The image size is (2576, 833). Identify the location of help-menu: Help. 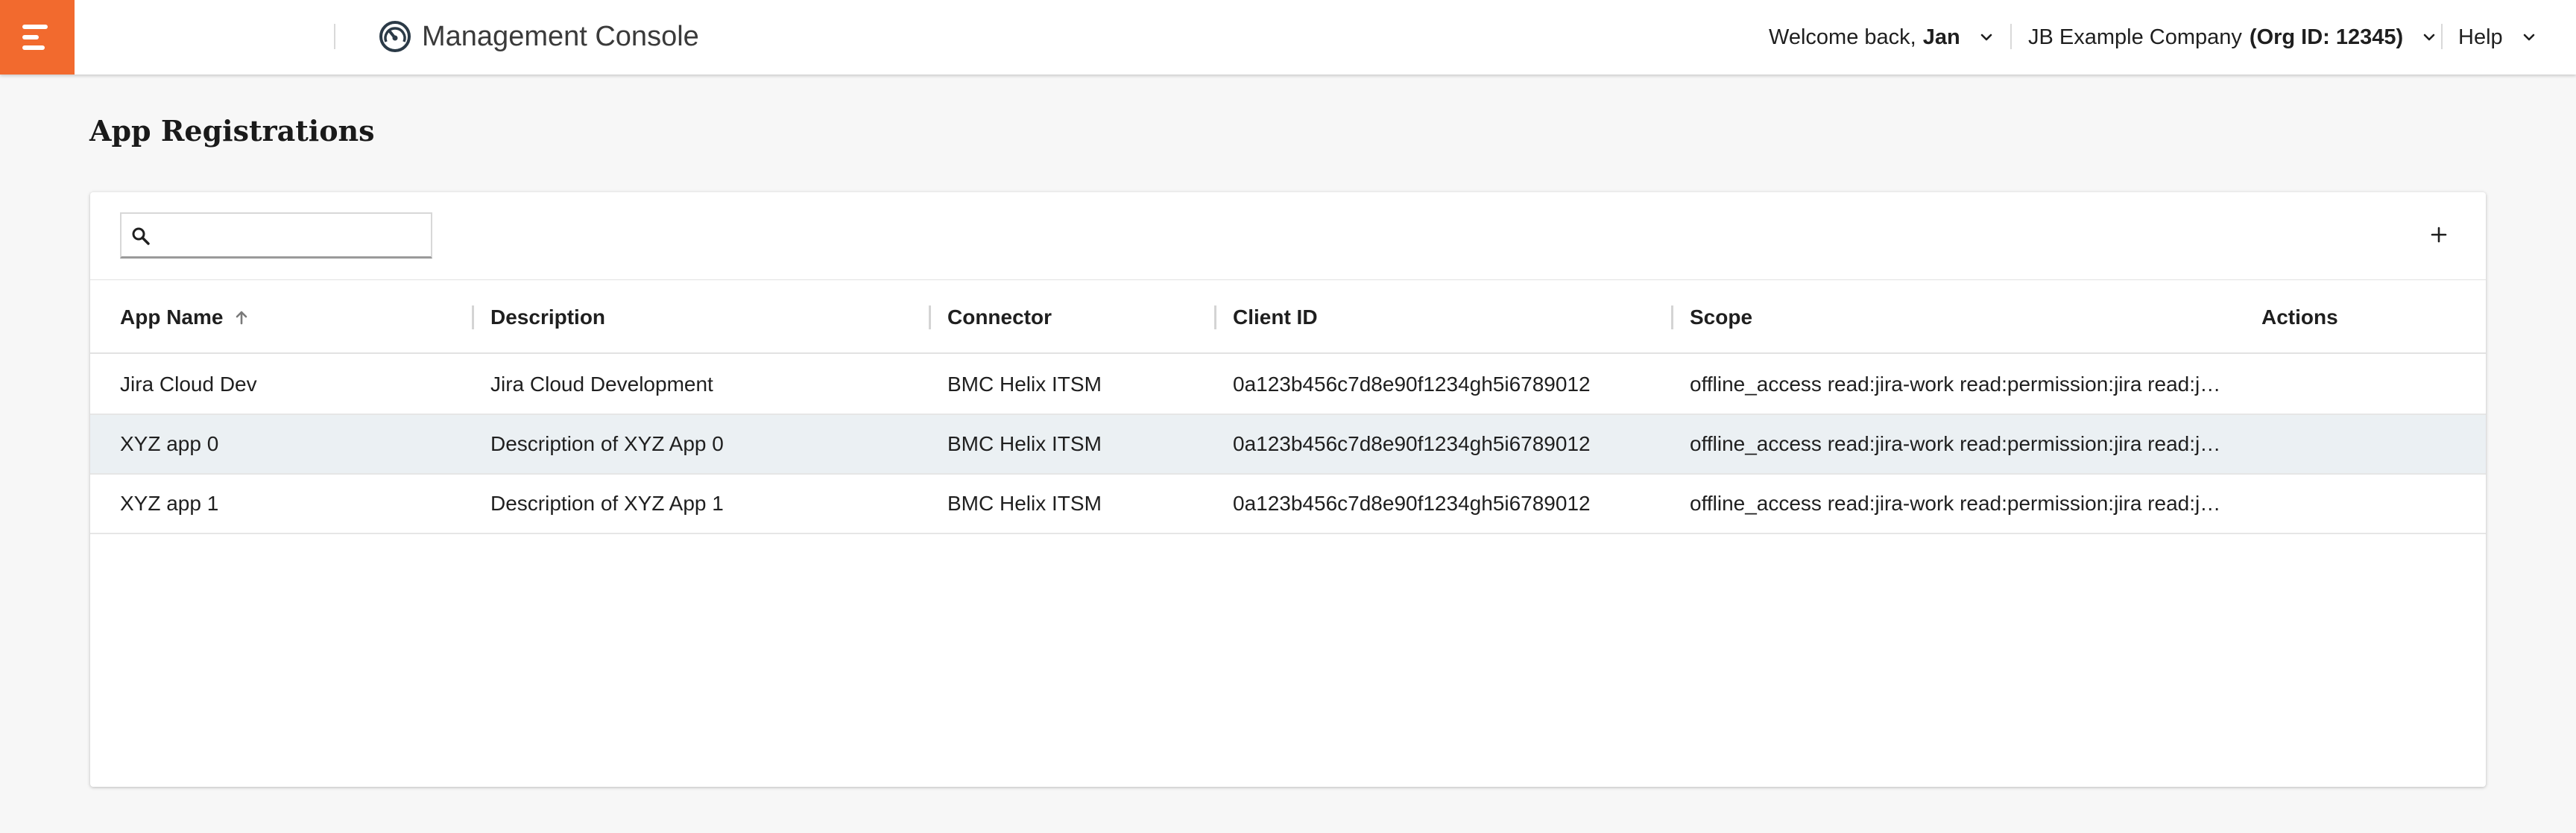
(2498, 37).